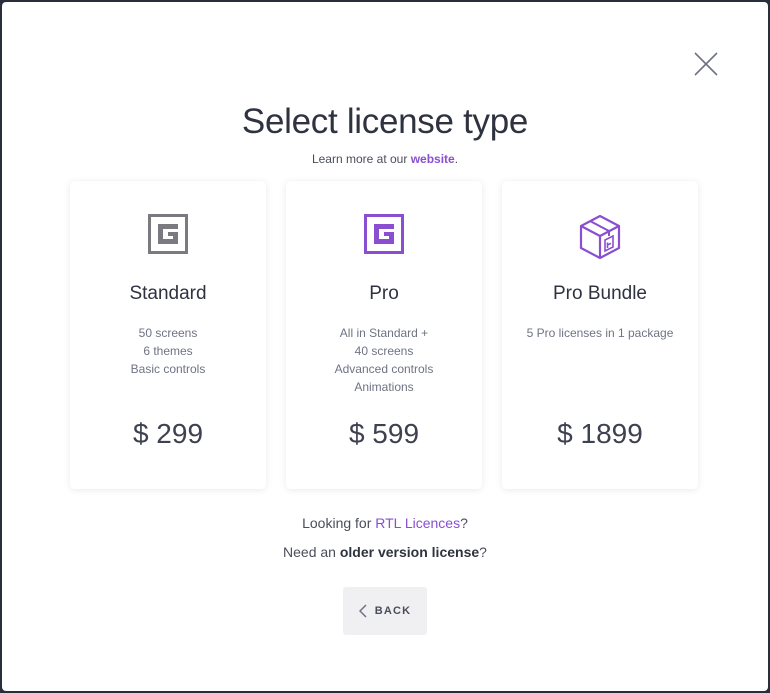 The image size is (770, 693). Describe the element at coordinates (706, 64) in the screenshot. I see `close-icon` at that location.